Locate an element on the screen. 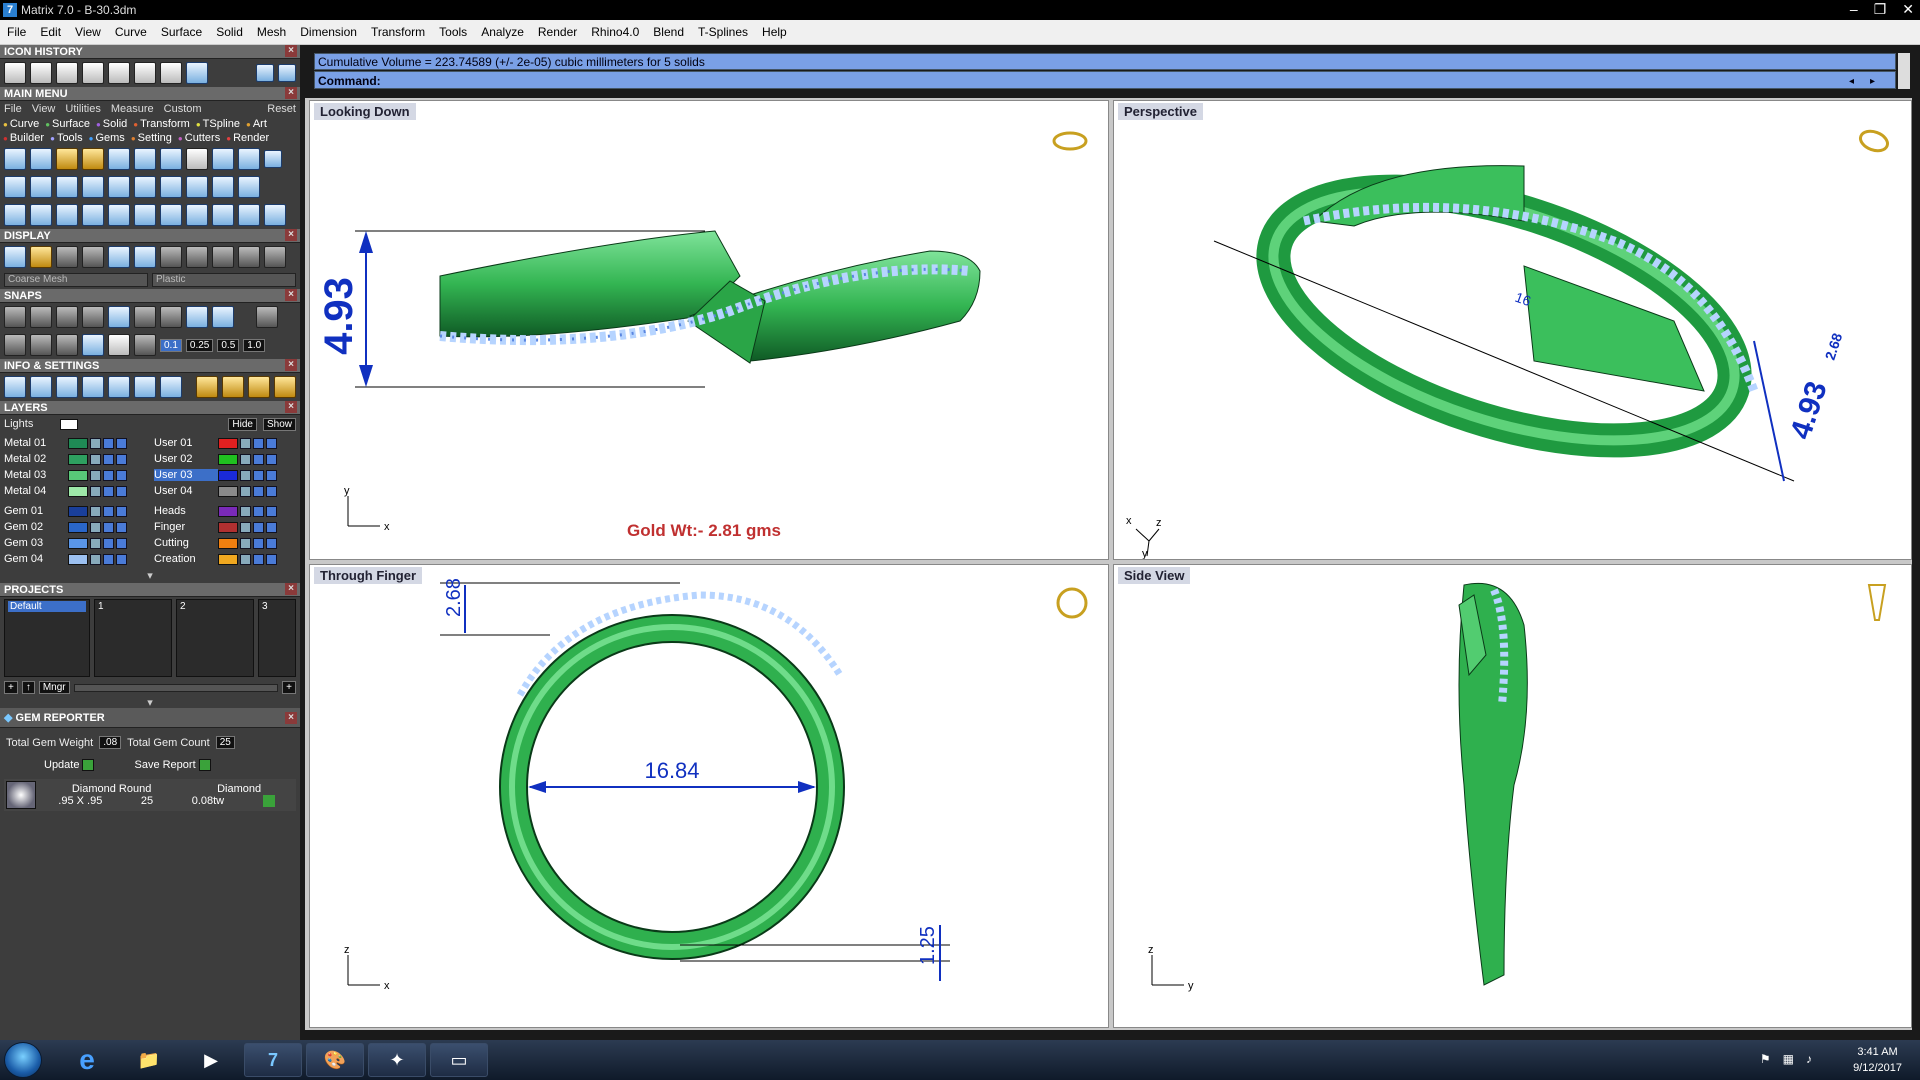 The height and width of the screenshot is (1080, 1920). menu-blend: Blend is located at coordinates (668, 32).